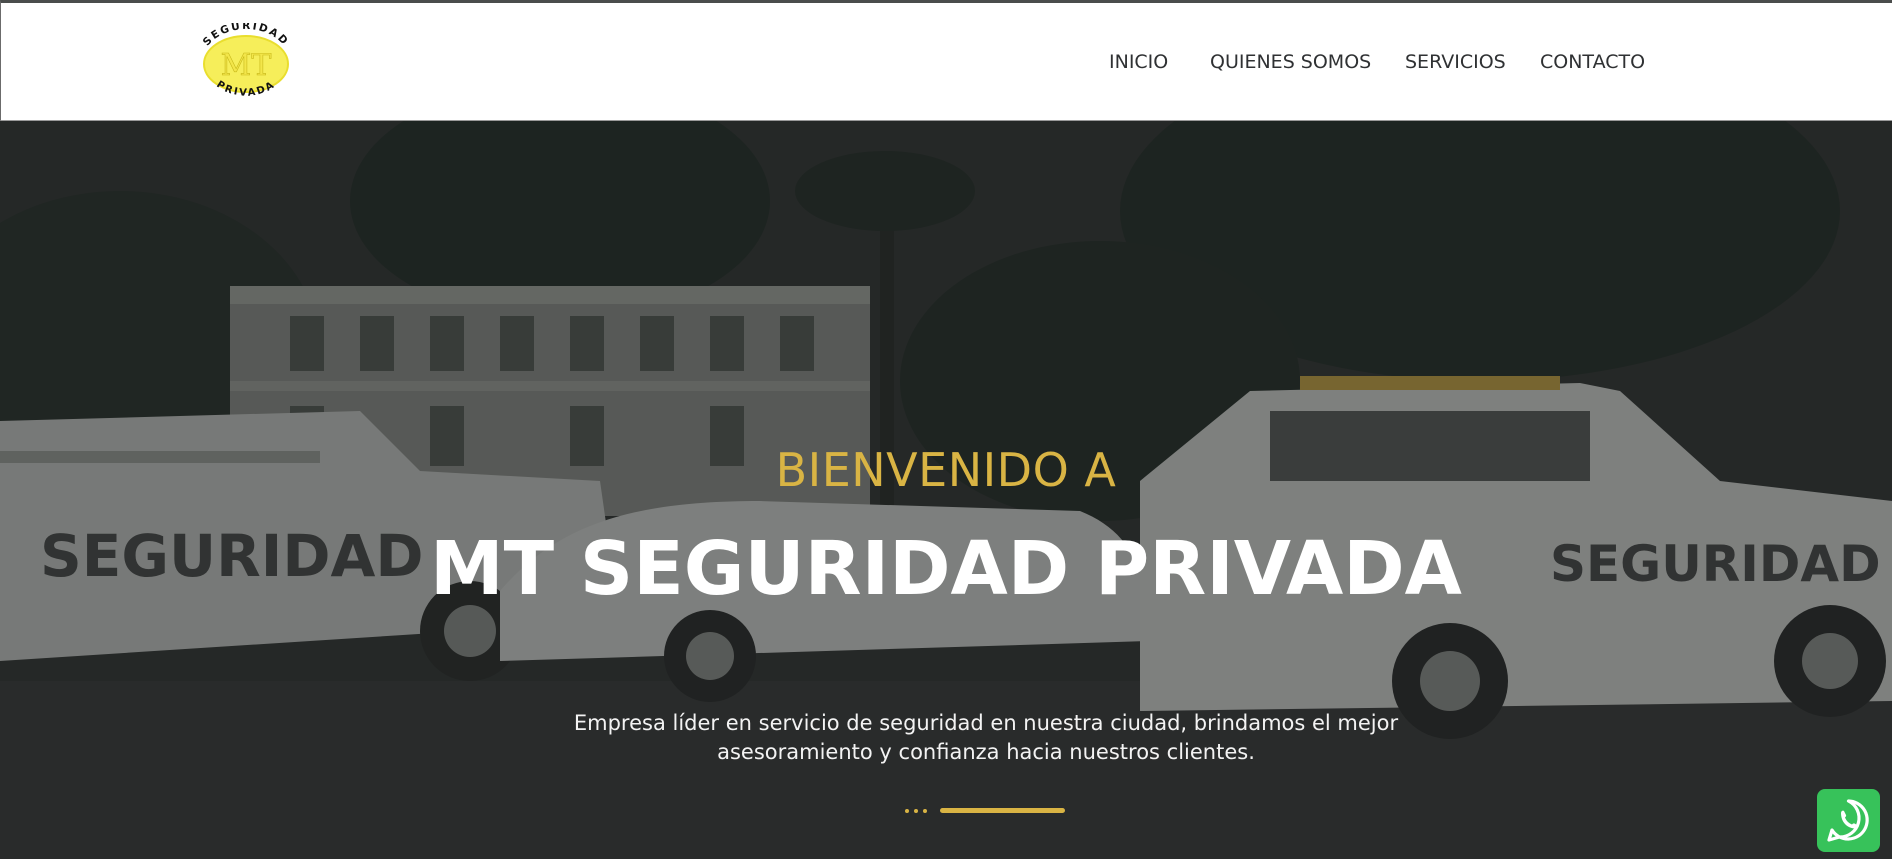 Image resolution: width=1892 pixels, height=859 pixels. I want to click on hero-kicker: BIENVENIDO A, so click(946, 470).